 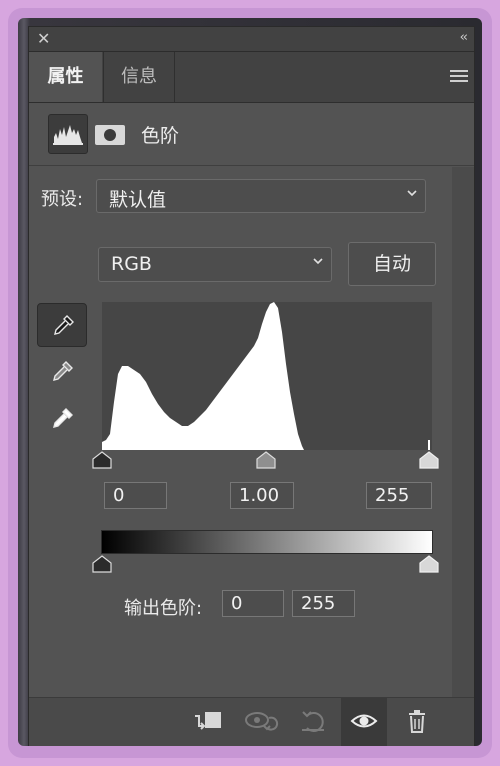 I want to click on black-point-eyedropper-icon, so click(x=62, y=325).